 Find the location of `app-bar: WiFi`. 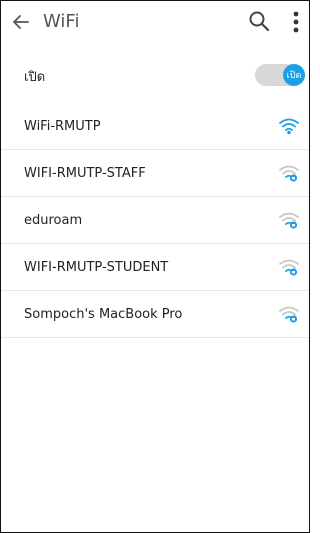

app-bar: WiFi is located at coordinates (155, 22).